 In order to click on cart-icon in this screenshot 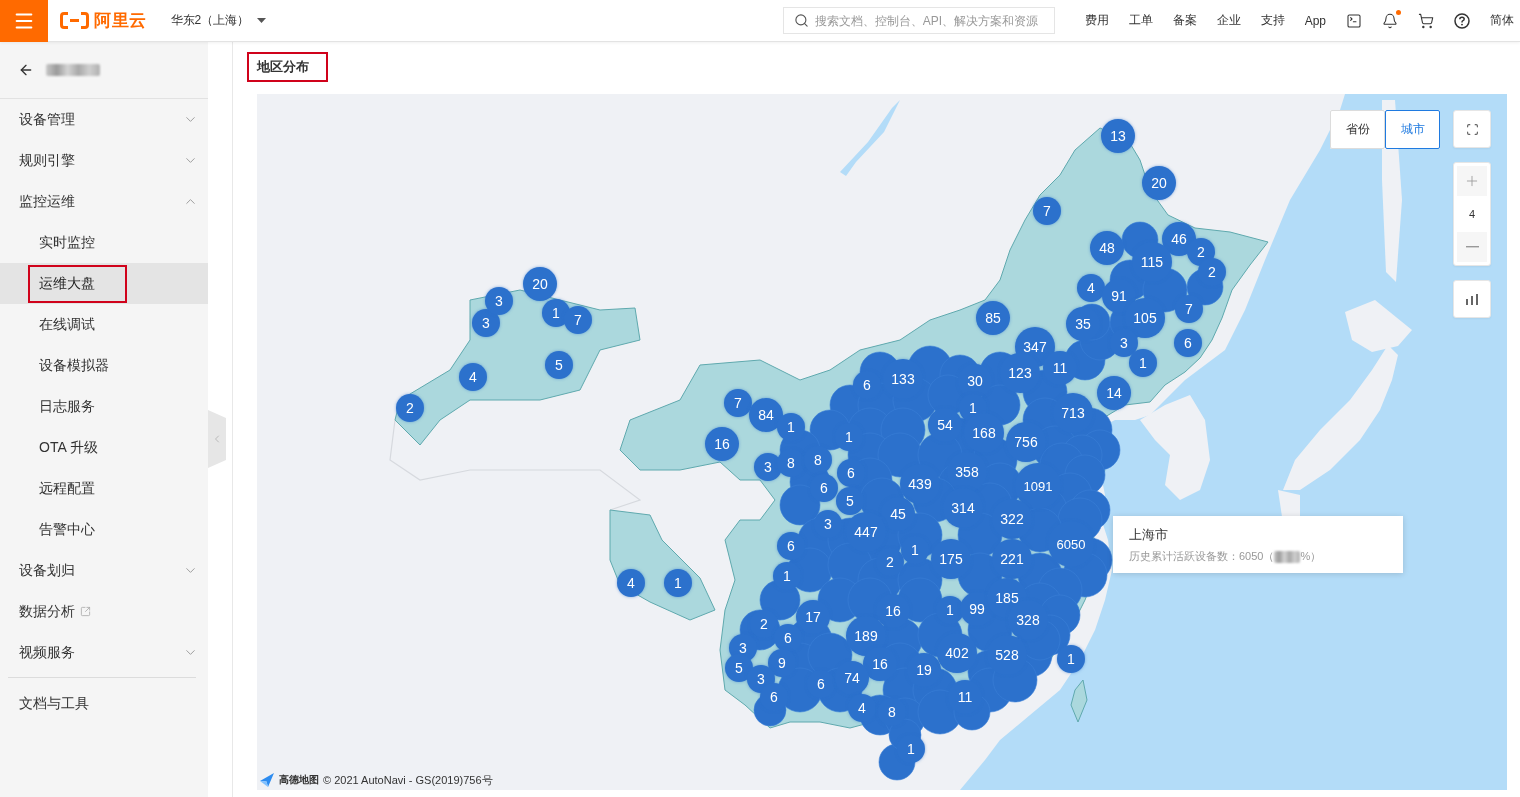, I will do `click(1426, 20)`.